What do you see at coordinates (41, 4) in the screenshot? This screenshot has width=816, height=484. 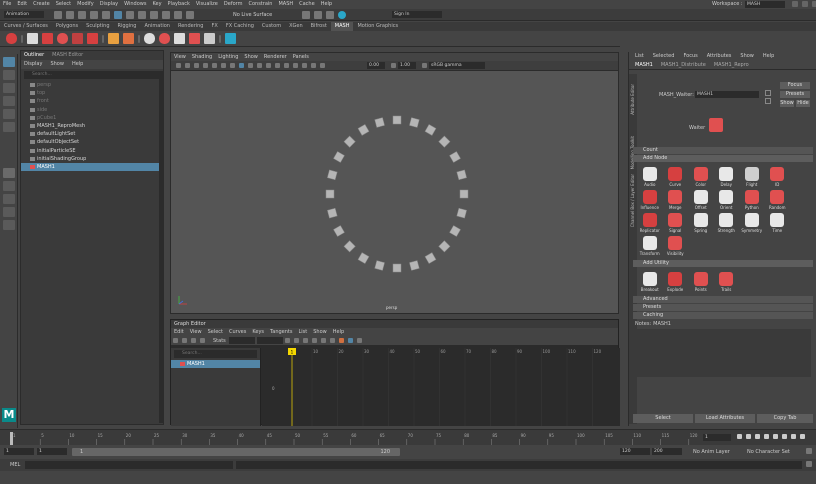 I see `menu-create: Create` at bounding box center [41, 4].